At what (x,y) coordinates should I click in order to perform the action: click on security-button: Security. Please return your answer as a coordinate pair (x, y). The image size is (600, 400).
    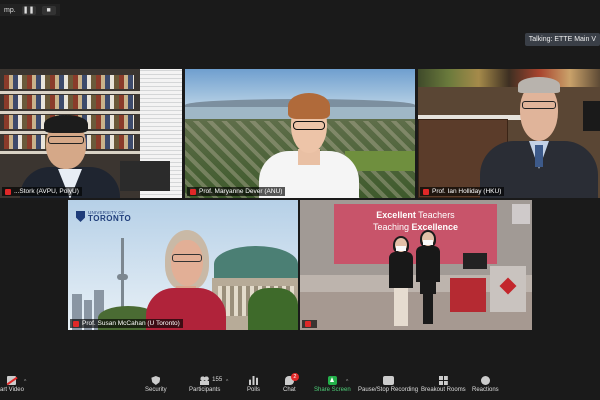
    Looking at the image, I should click on (156, 384).